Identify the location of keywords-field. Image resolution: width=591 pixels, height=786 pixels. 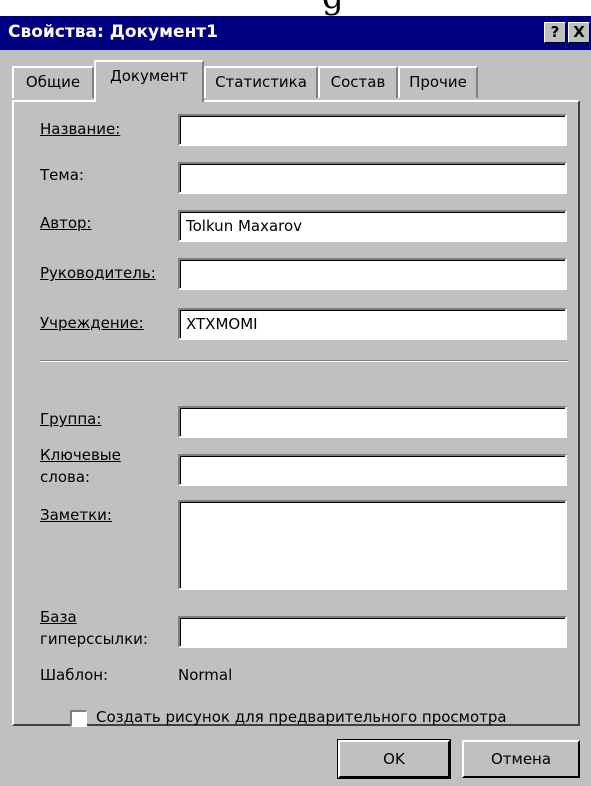
(372, 470).